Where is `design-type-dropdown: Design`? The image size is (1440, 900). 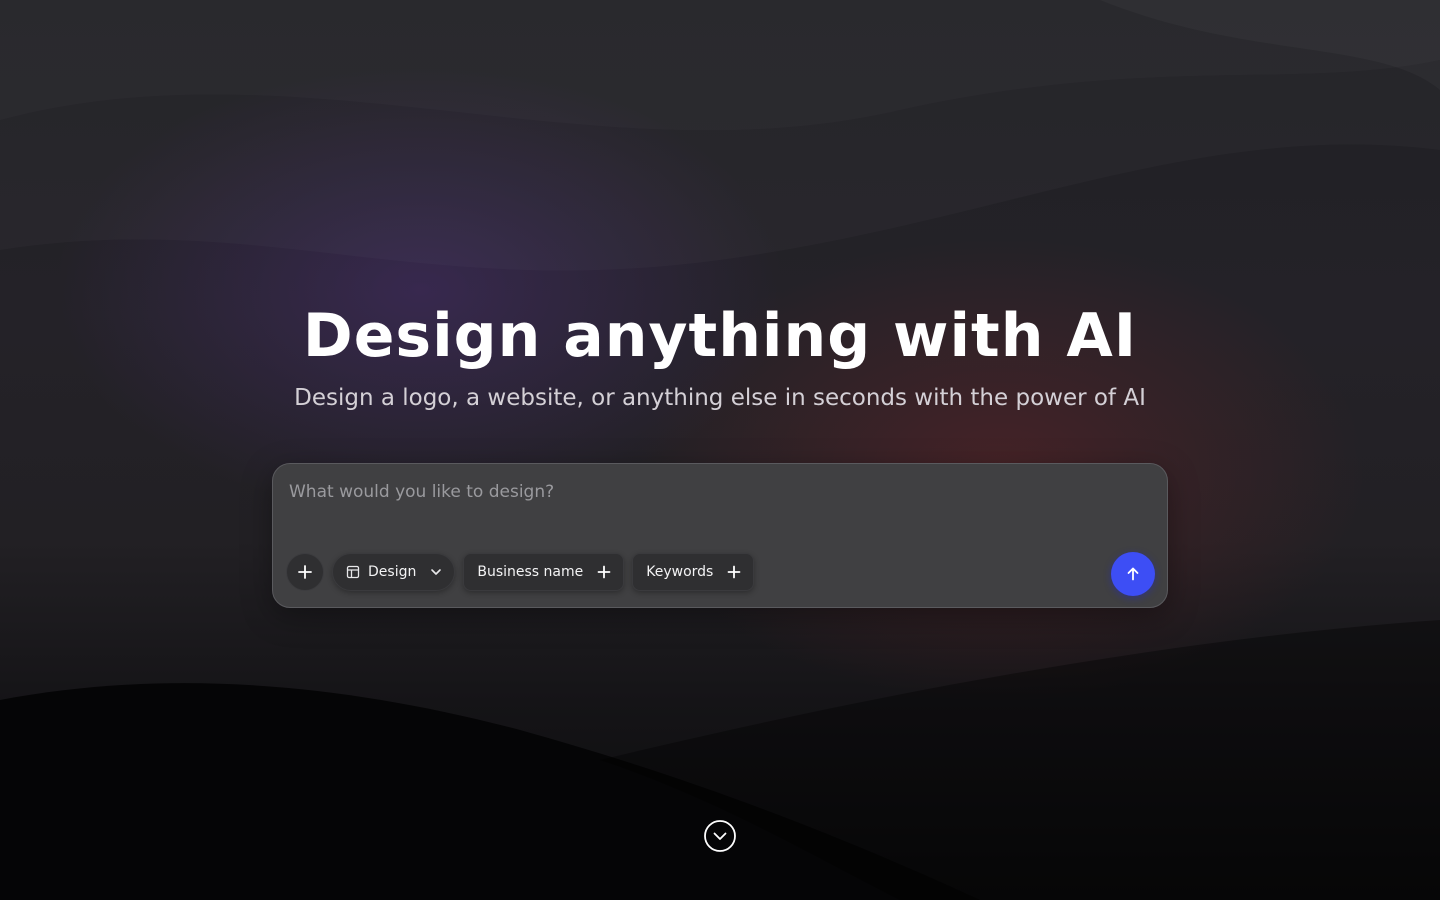 design-type-dropdown: Design is located at coordinates (394, 572).